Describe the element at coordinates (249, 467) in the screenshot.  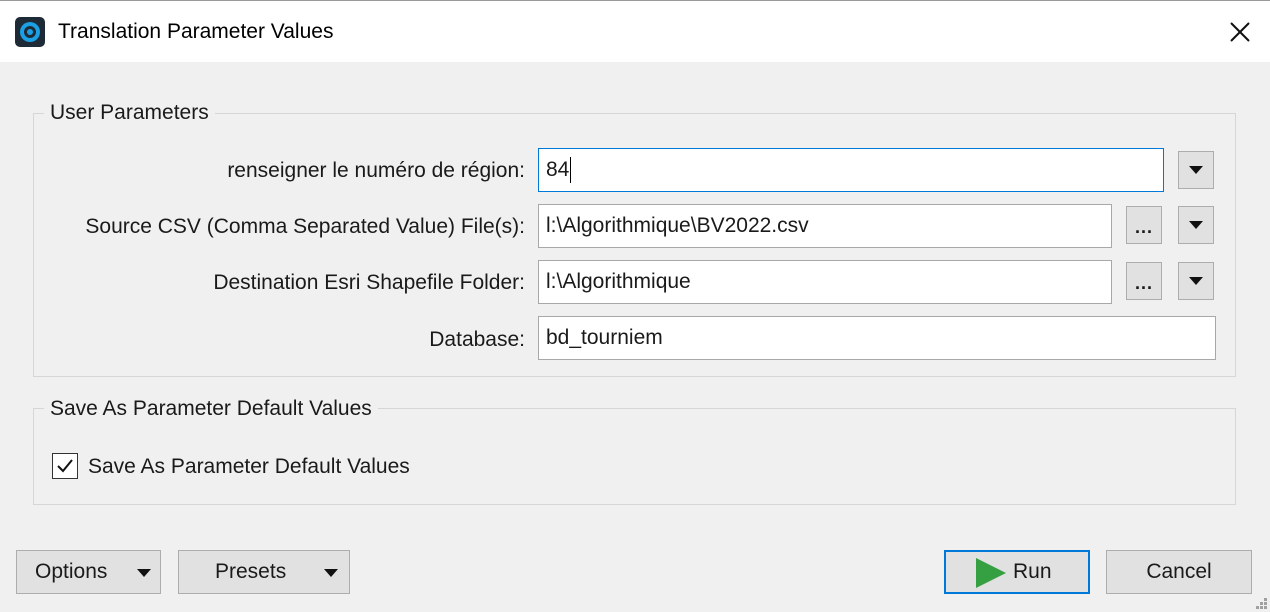
I see `save-defaults-checkbox-label: Save As Parameter Default Values` at that location.